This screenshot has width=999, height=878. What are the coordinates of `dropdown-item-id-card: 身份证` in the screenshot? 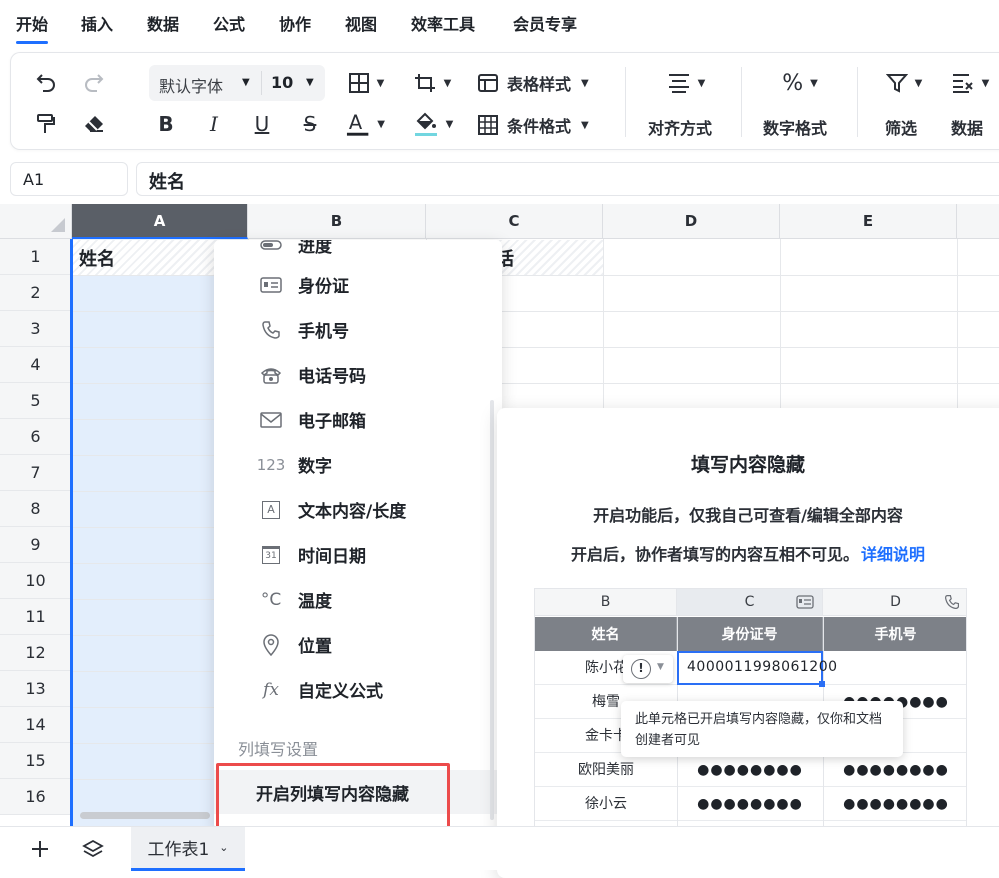 It's located at (358, 284).